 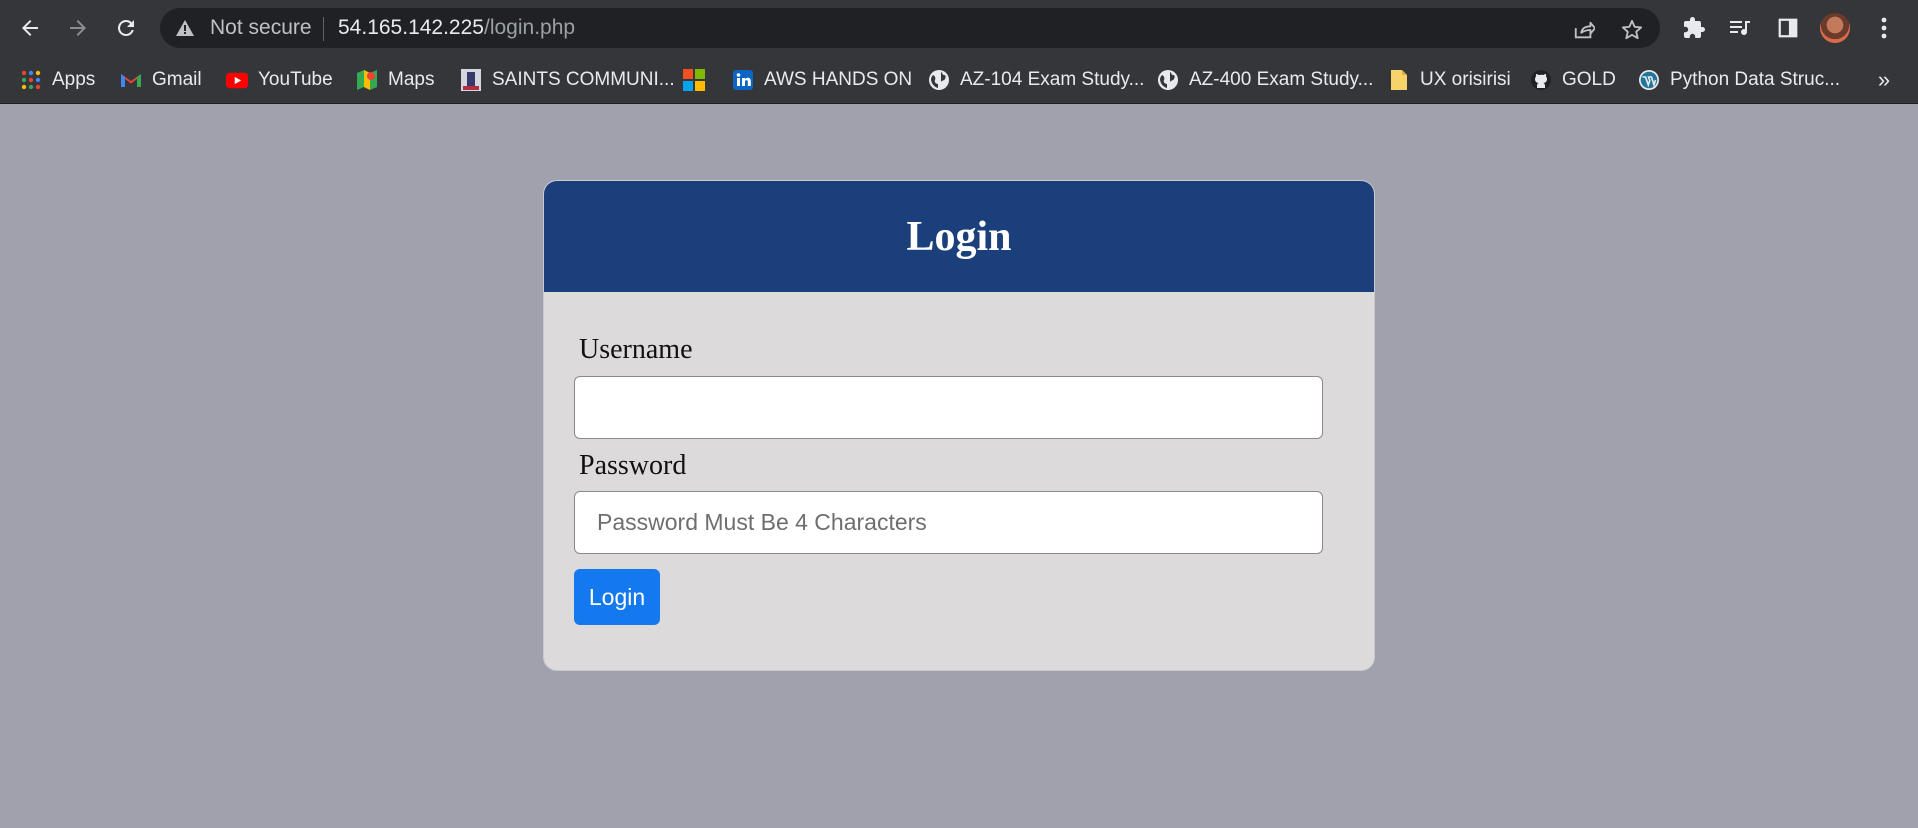 I want to click on bookmark-label: Apps, so click(x=74, y=79).